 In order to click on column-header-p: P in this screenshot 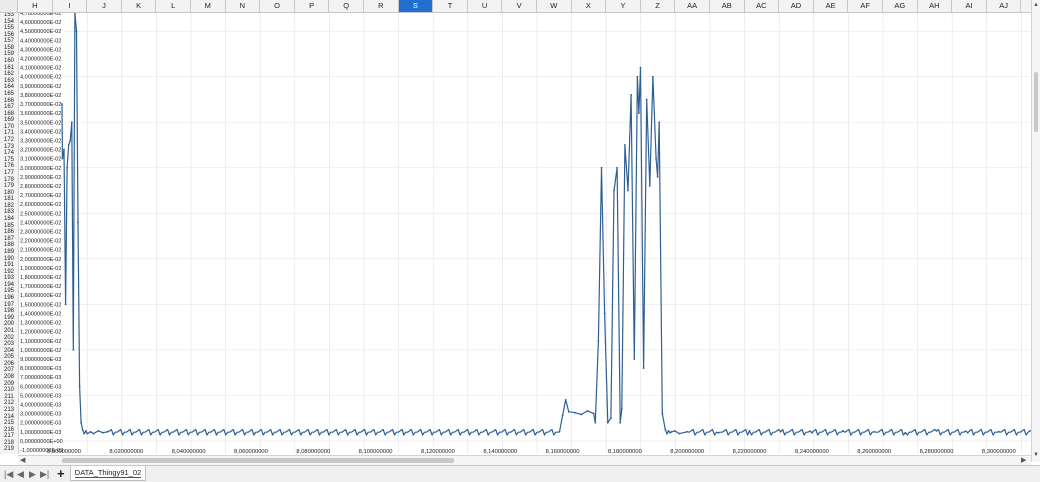, I will do `click(312, 6)`.